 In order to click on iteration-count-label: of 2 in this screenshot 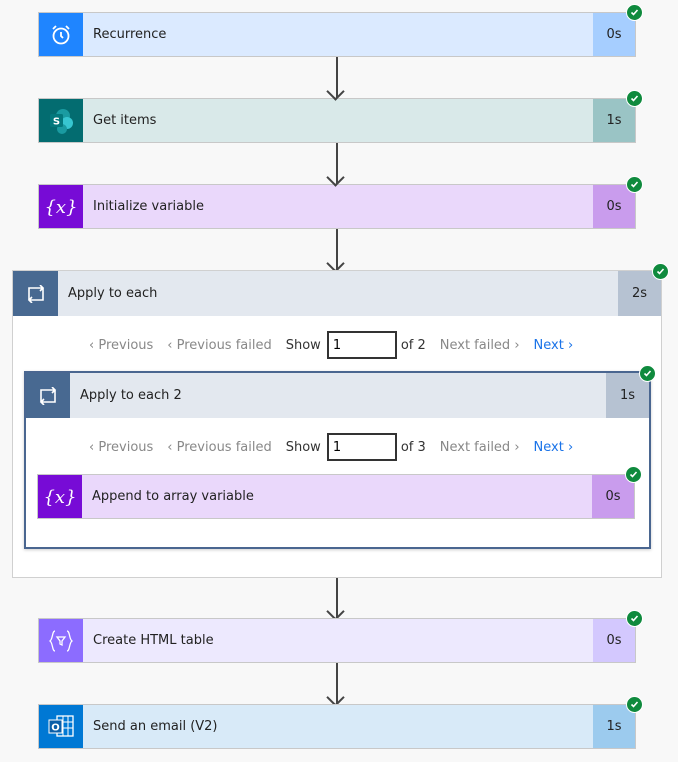, I will do `click(413, 345)`.